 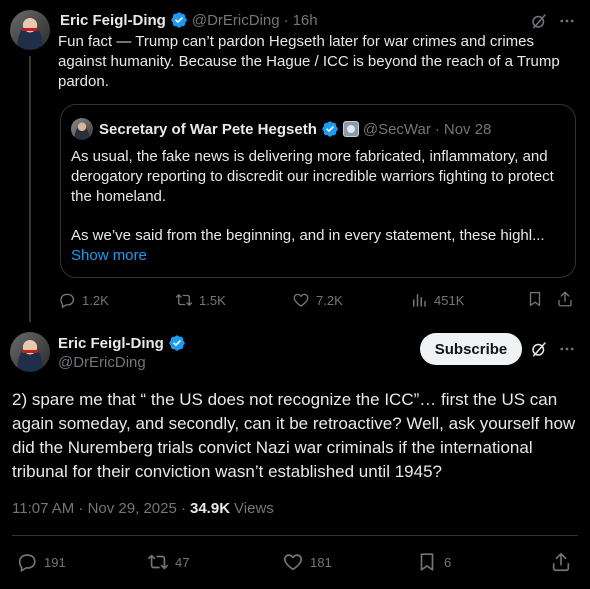 What do you see at coordinates (305, 20) in the screenshot?
I see `post-time: 16h` at bounding box center [305, 20].